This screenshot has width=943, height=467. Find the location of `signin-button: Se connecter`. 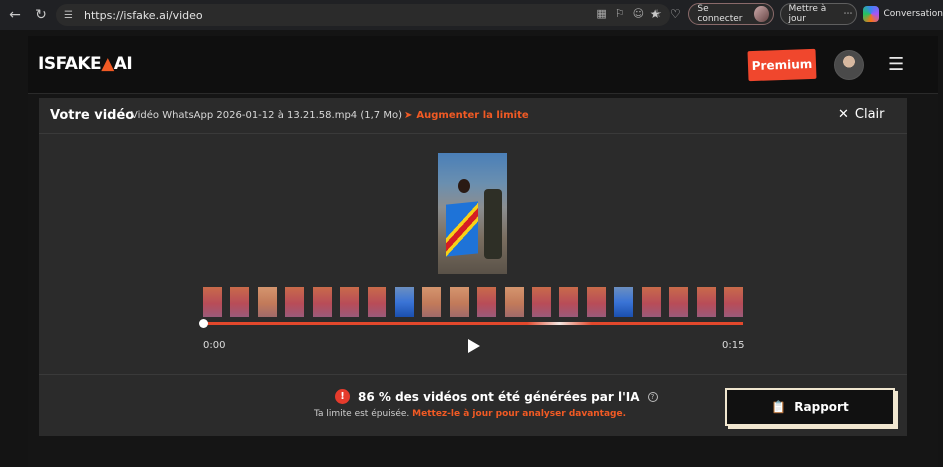

signin-button: Se connecter is located at coordinates (731, 14).